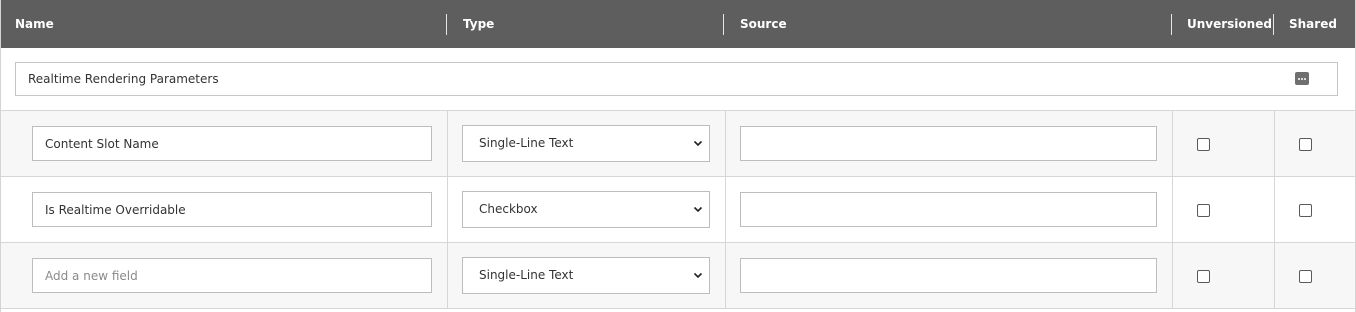  I want to click on new-field-source-input, so click(948, 275).